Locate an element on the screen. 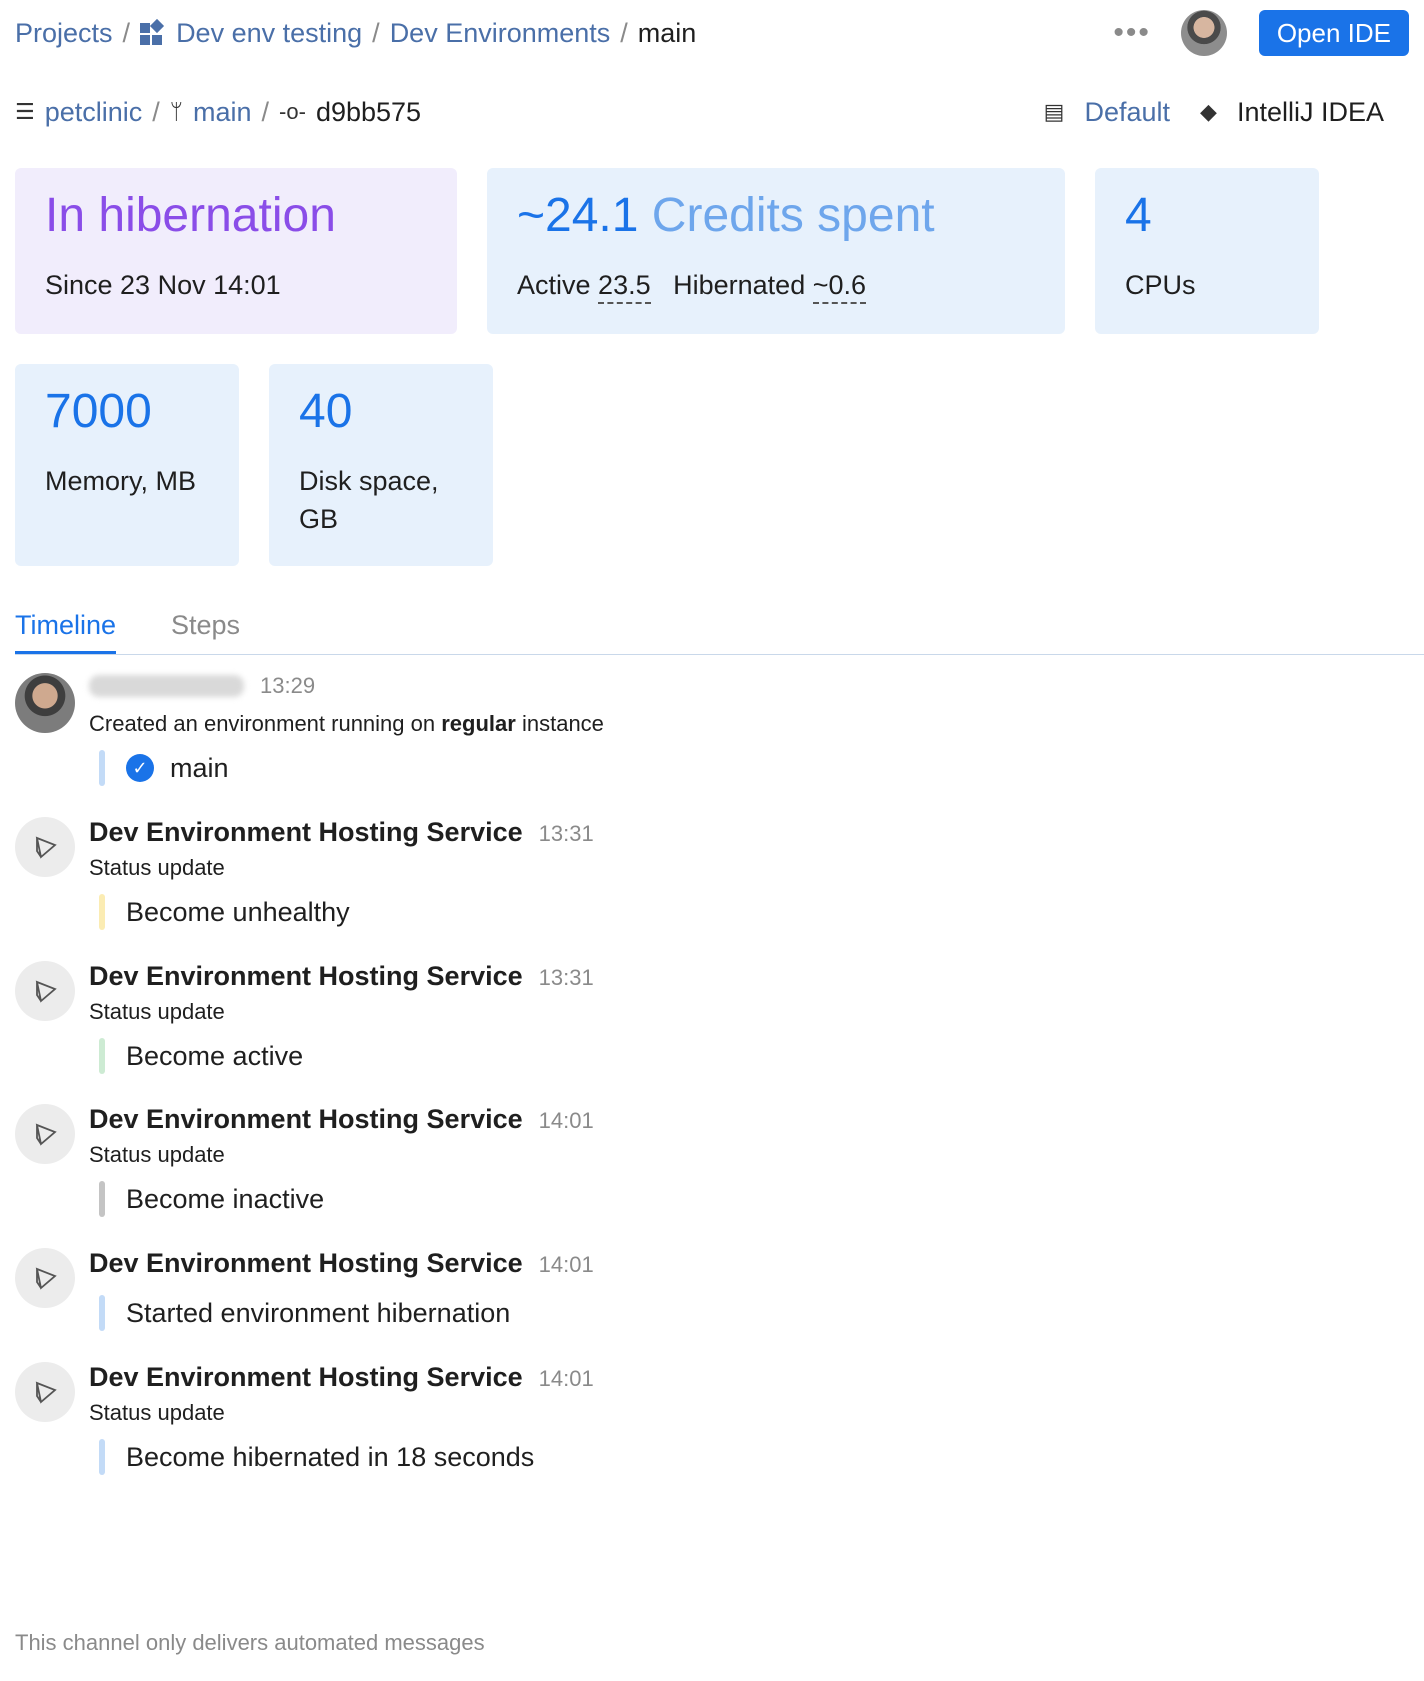 The width and height of the screenshot is (1424, 1681). status-text: Become unhealthy is located at coordinates (238, 911).